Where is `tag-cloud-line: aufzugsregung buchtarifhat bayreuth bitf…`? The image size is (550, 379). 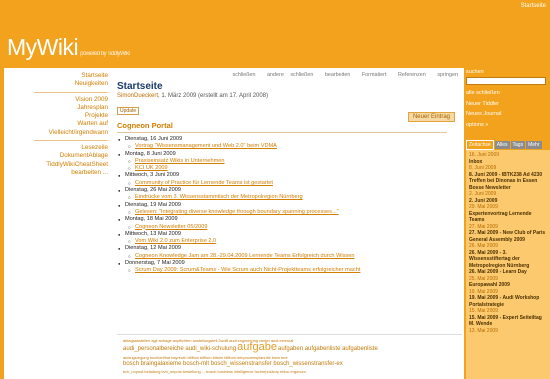 tag-cloud-line: aufzugsregung buchtarifhat bayreuth bitf… is located at coordinates (290, 357).